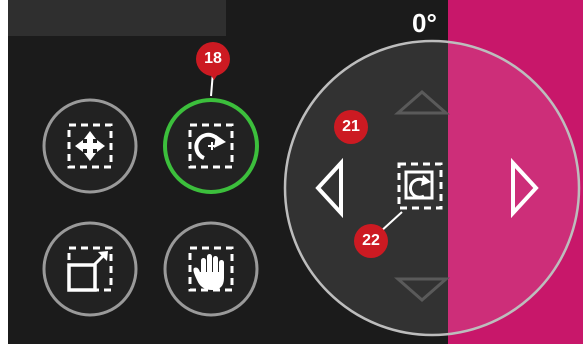  Describe the element at coordinates (329, 188) in the screenshot. I see `rotate-left-button` at that location.